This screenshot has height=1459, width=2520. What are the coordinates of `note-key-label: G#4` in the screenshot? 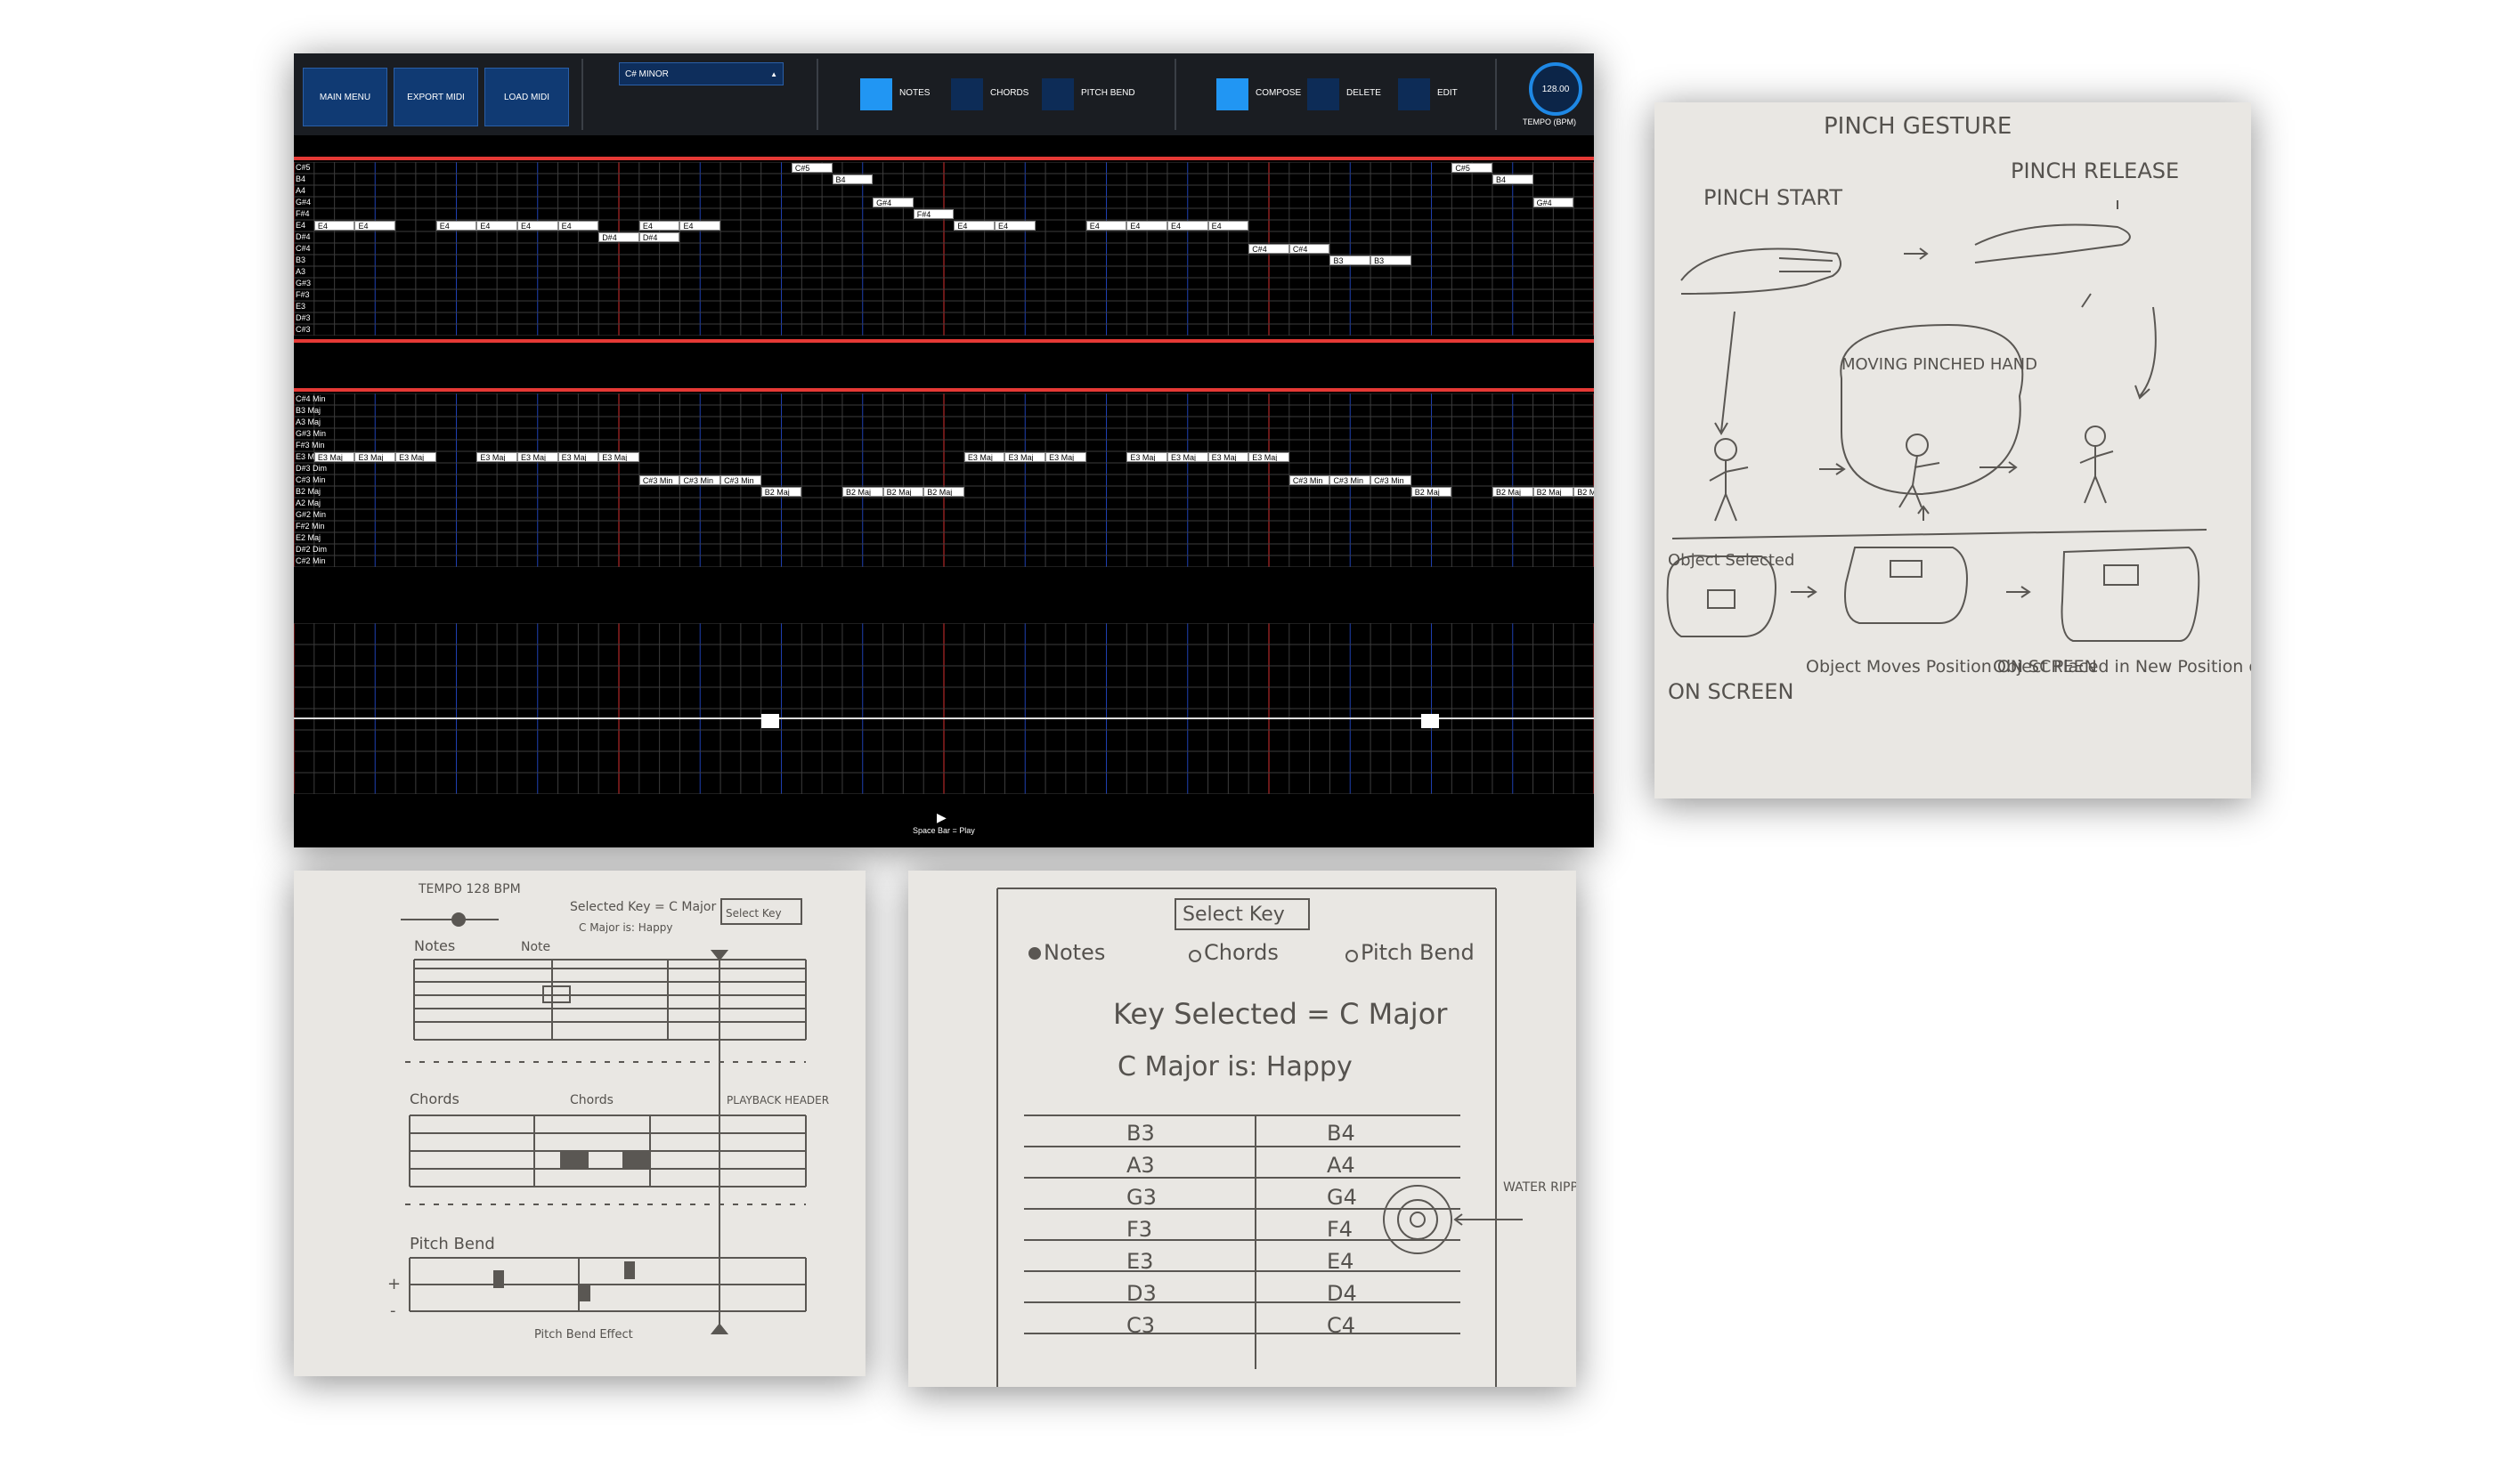 It's located at (304, 202).